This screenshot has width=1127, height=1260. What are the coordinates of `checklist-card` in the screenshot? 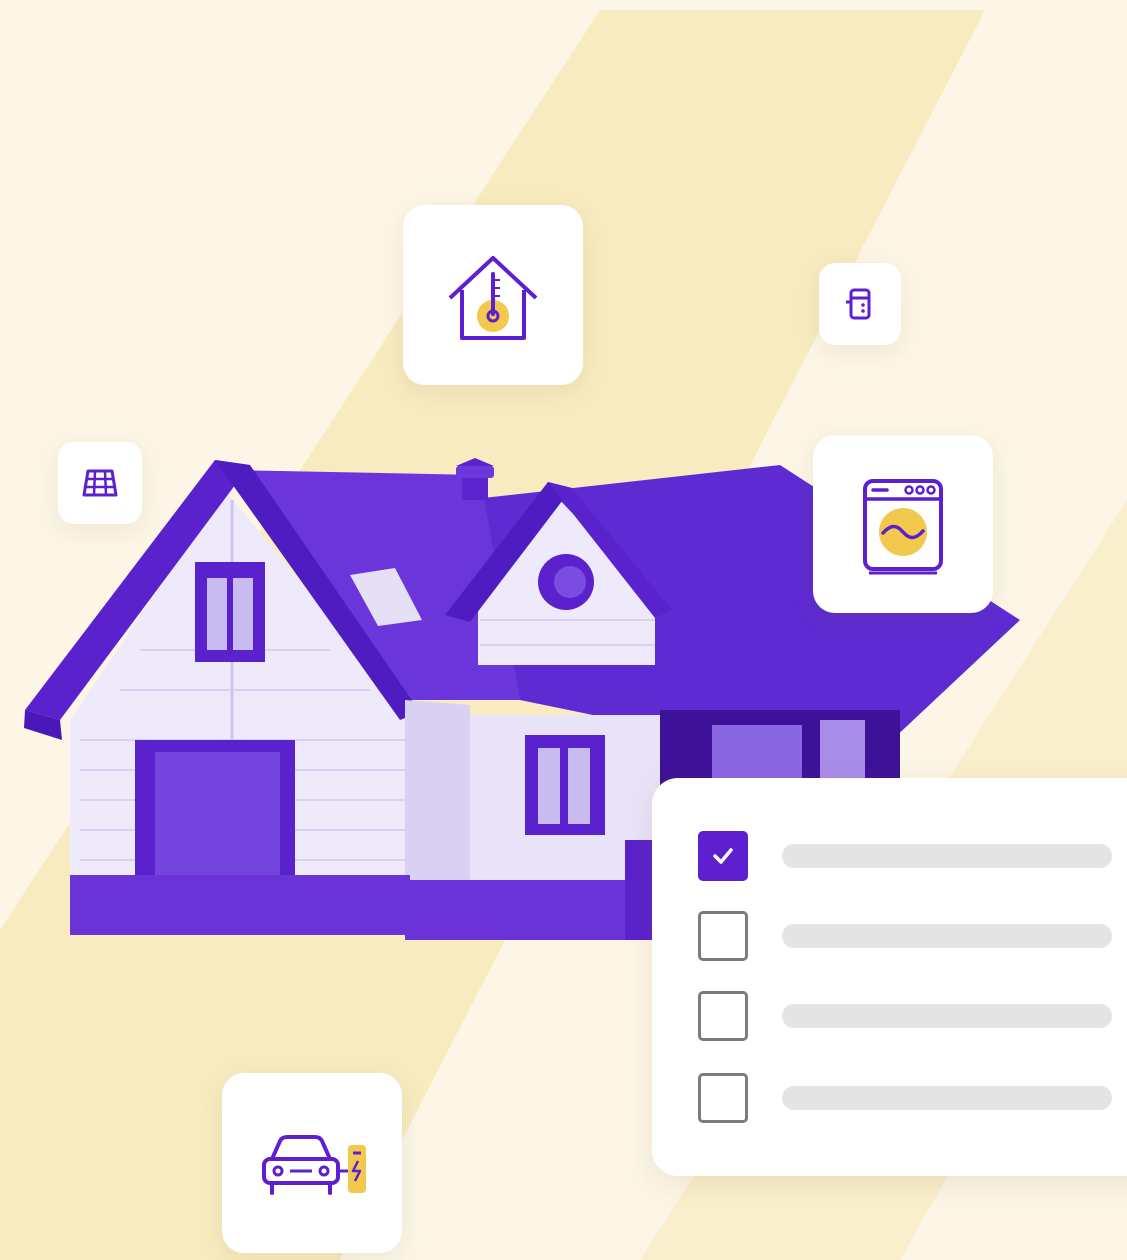 It's located at (889, 977).